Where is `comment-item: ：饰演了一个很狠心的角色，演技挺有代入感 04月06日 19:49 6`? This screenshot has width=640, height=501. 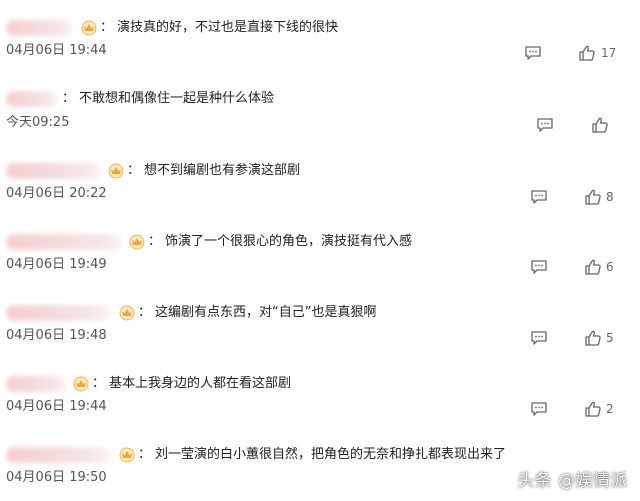
comment-item: ：饰演了一个很狠心的角色，演技挺有代入感 04月06日 19:49 6 is located at coordinates (320, 256).